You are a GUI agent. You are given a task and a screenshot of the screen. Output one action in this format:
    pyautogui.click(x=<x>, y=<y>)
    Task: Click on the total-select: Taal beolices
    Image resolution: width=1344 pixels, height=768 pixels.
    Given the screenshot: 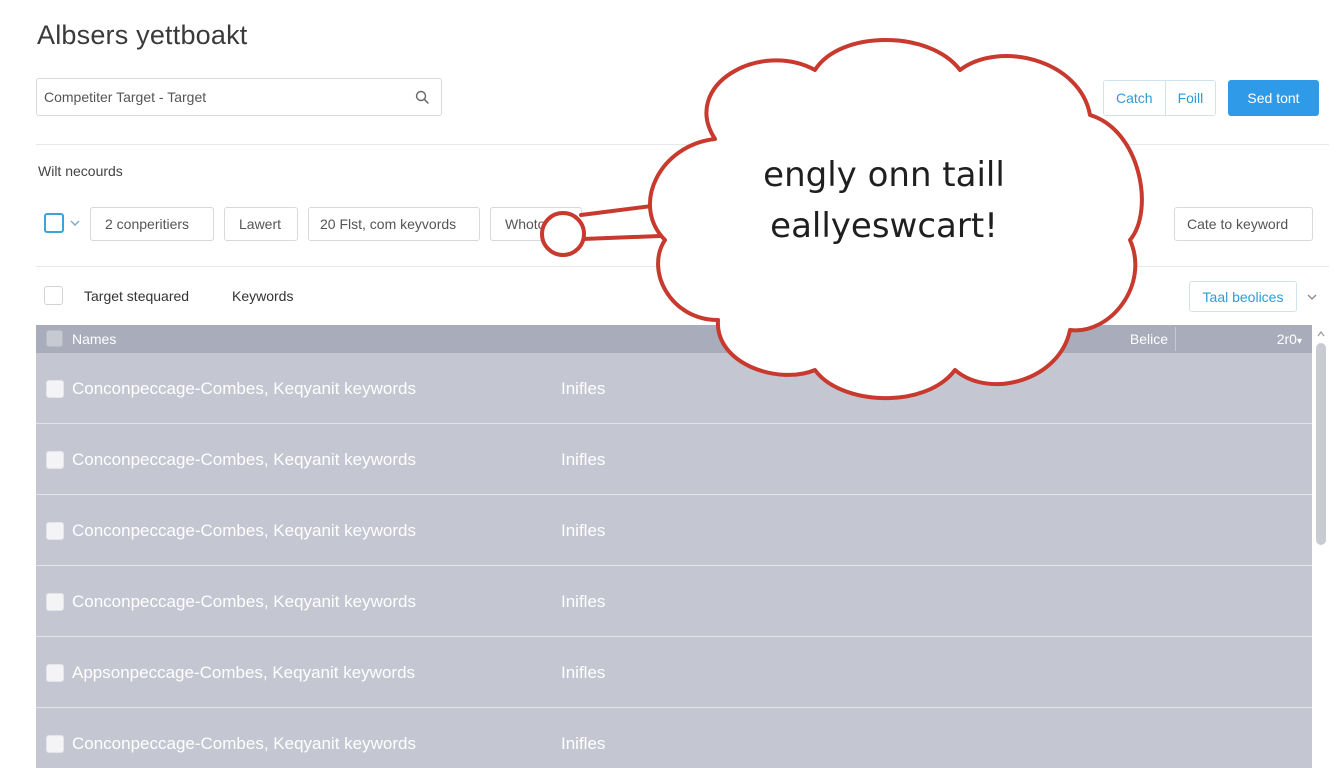 What is the action you would take?
    pyautogui.click(x=1243, y=296)
    